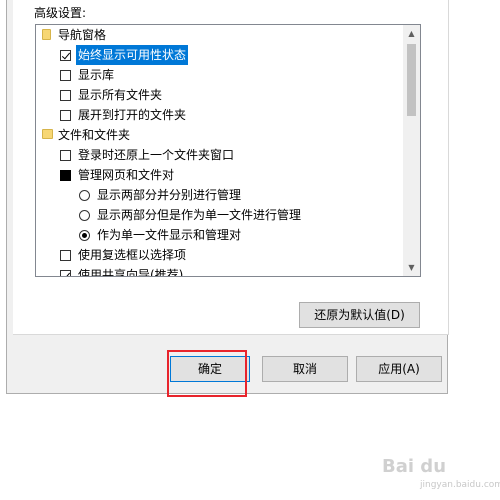 This screenshot has height=500, width=500. I want to click on radio-button-selected, so click(84, 235).